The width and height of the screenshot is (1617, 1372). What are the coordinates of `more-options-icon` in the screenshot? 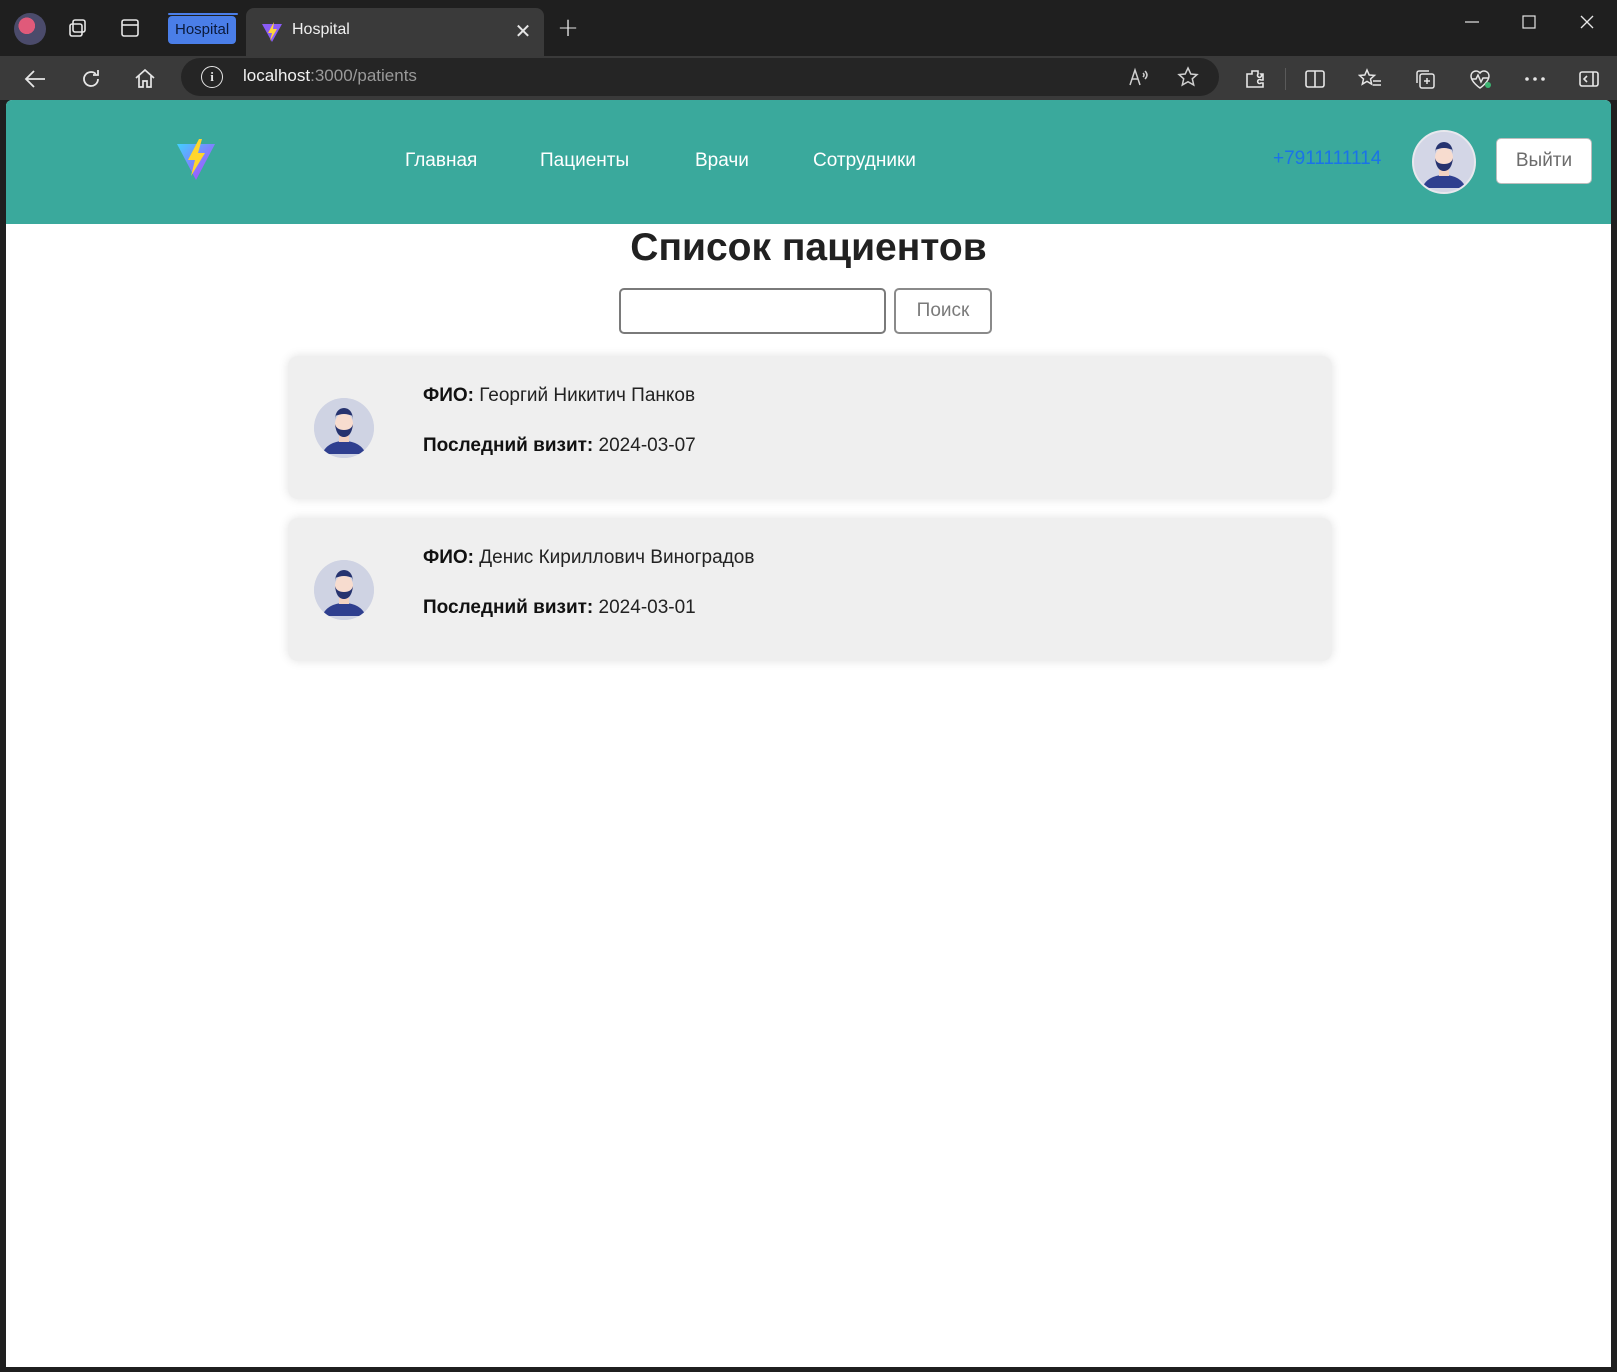 It's located at (1535, 79).